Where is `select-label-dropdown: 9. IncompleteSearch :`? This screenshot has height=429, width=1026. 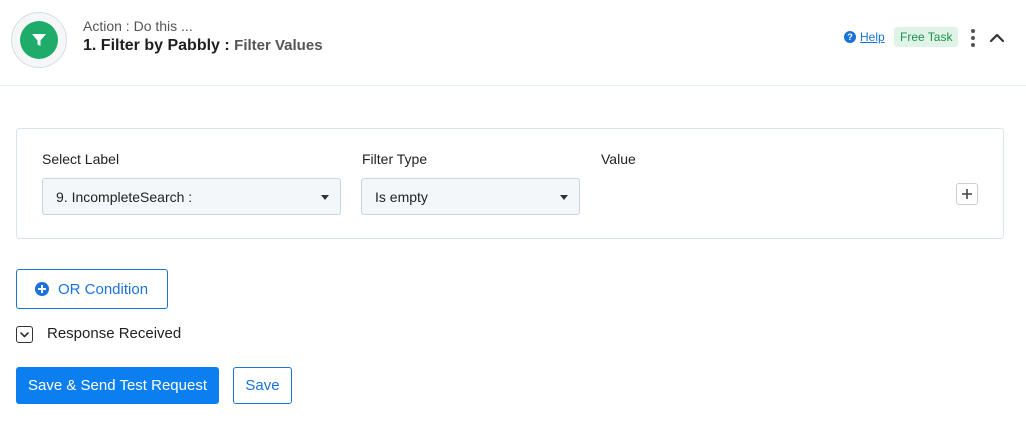 select-label-dropdown: 9. IncompleteSearch : is located at coordinates (191, 196).